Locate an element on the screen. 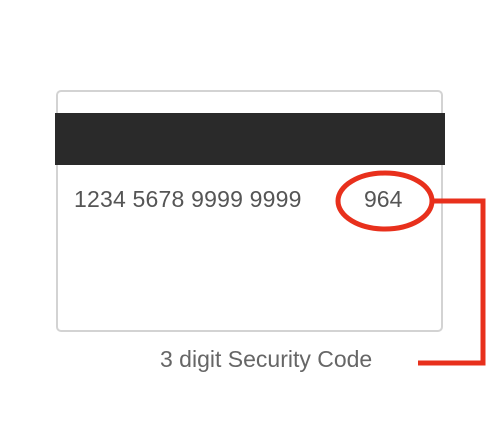 The image size is (500, 438). security-code-caption: 3 digit Security Code is located at coordinates (266, 359).